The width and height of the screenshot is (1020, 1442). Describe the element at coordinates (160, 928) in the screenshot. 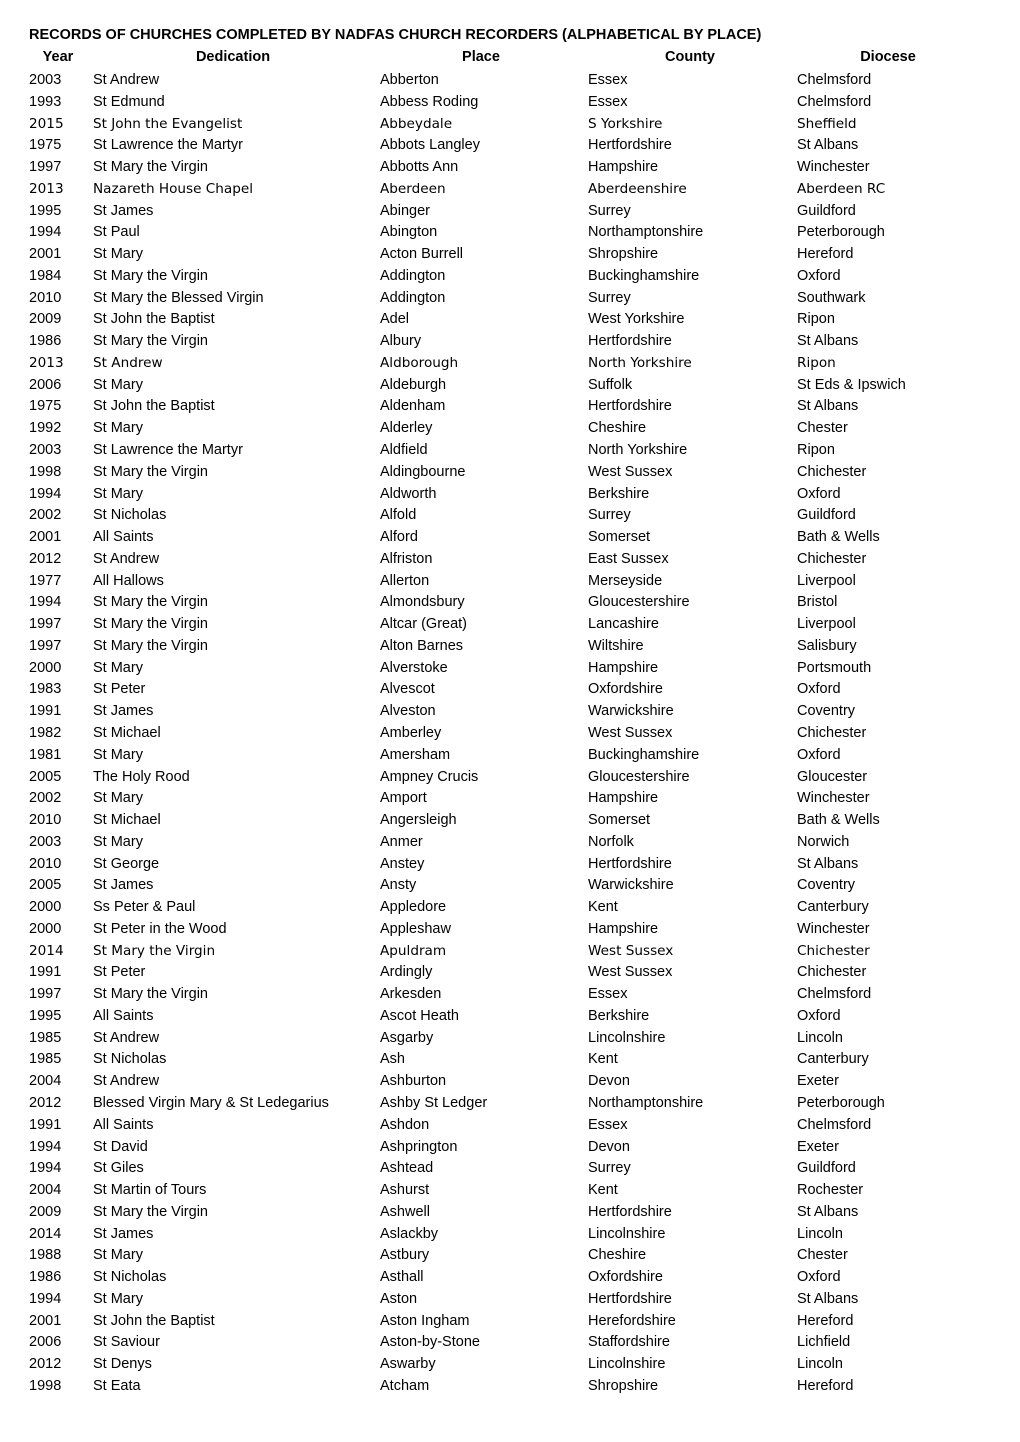

I see `dedication-cell: St Peter in the Wood` at that location.